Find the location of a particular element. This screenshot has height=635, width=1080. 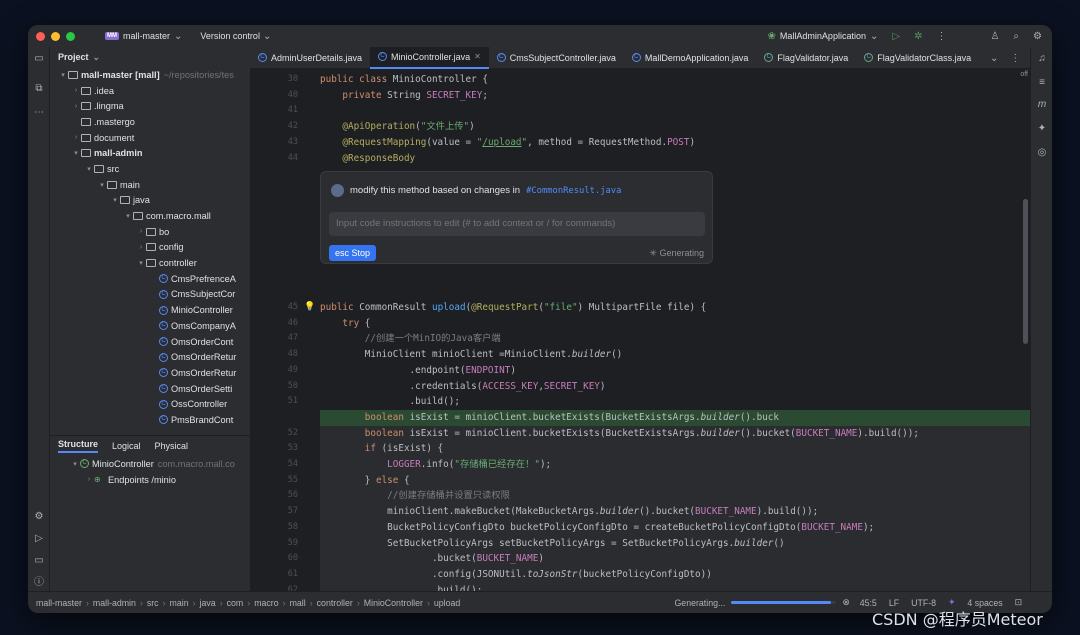

breadcrumb-item: mall is located at coordinates (298, 603).